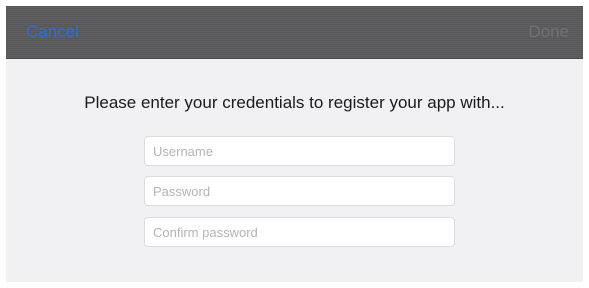 This screenshot has height=288, width=589. What do you see at coordinates (299, 191) in the screenshot?
I see `password-field` at bounding box center [299, 191].